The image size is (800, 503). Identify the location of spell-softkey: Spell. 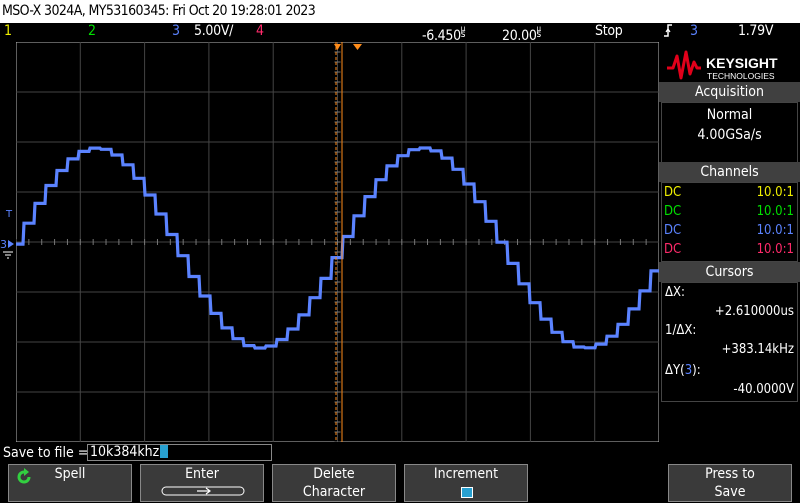
(70, 483).